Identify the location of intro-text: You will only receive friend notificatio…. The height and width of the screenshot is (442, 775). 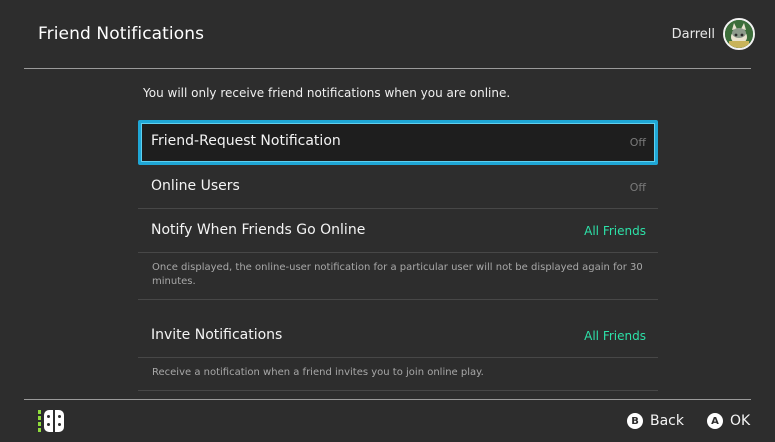
(327, 93).